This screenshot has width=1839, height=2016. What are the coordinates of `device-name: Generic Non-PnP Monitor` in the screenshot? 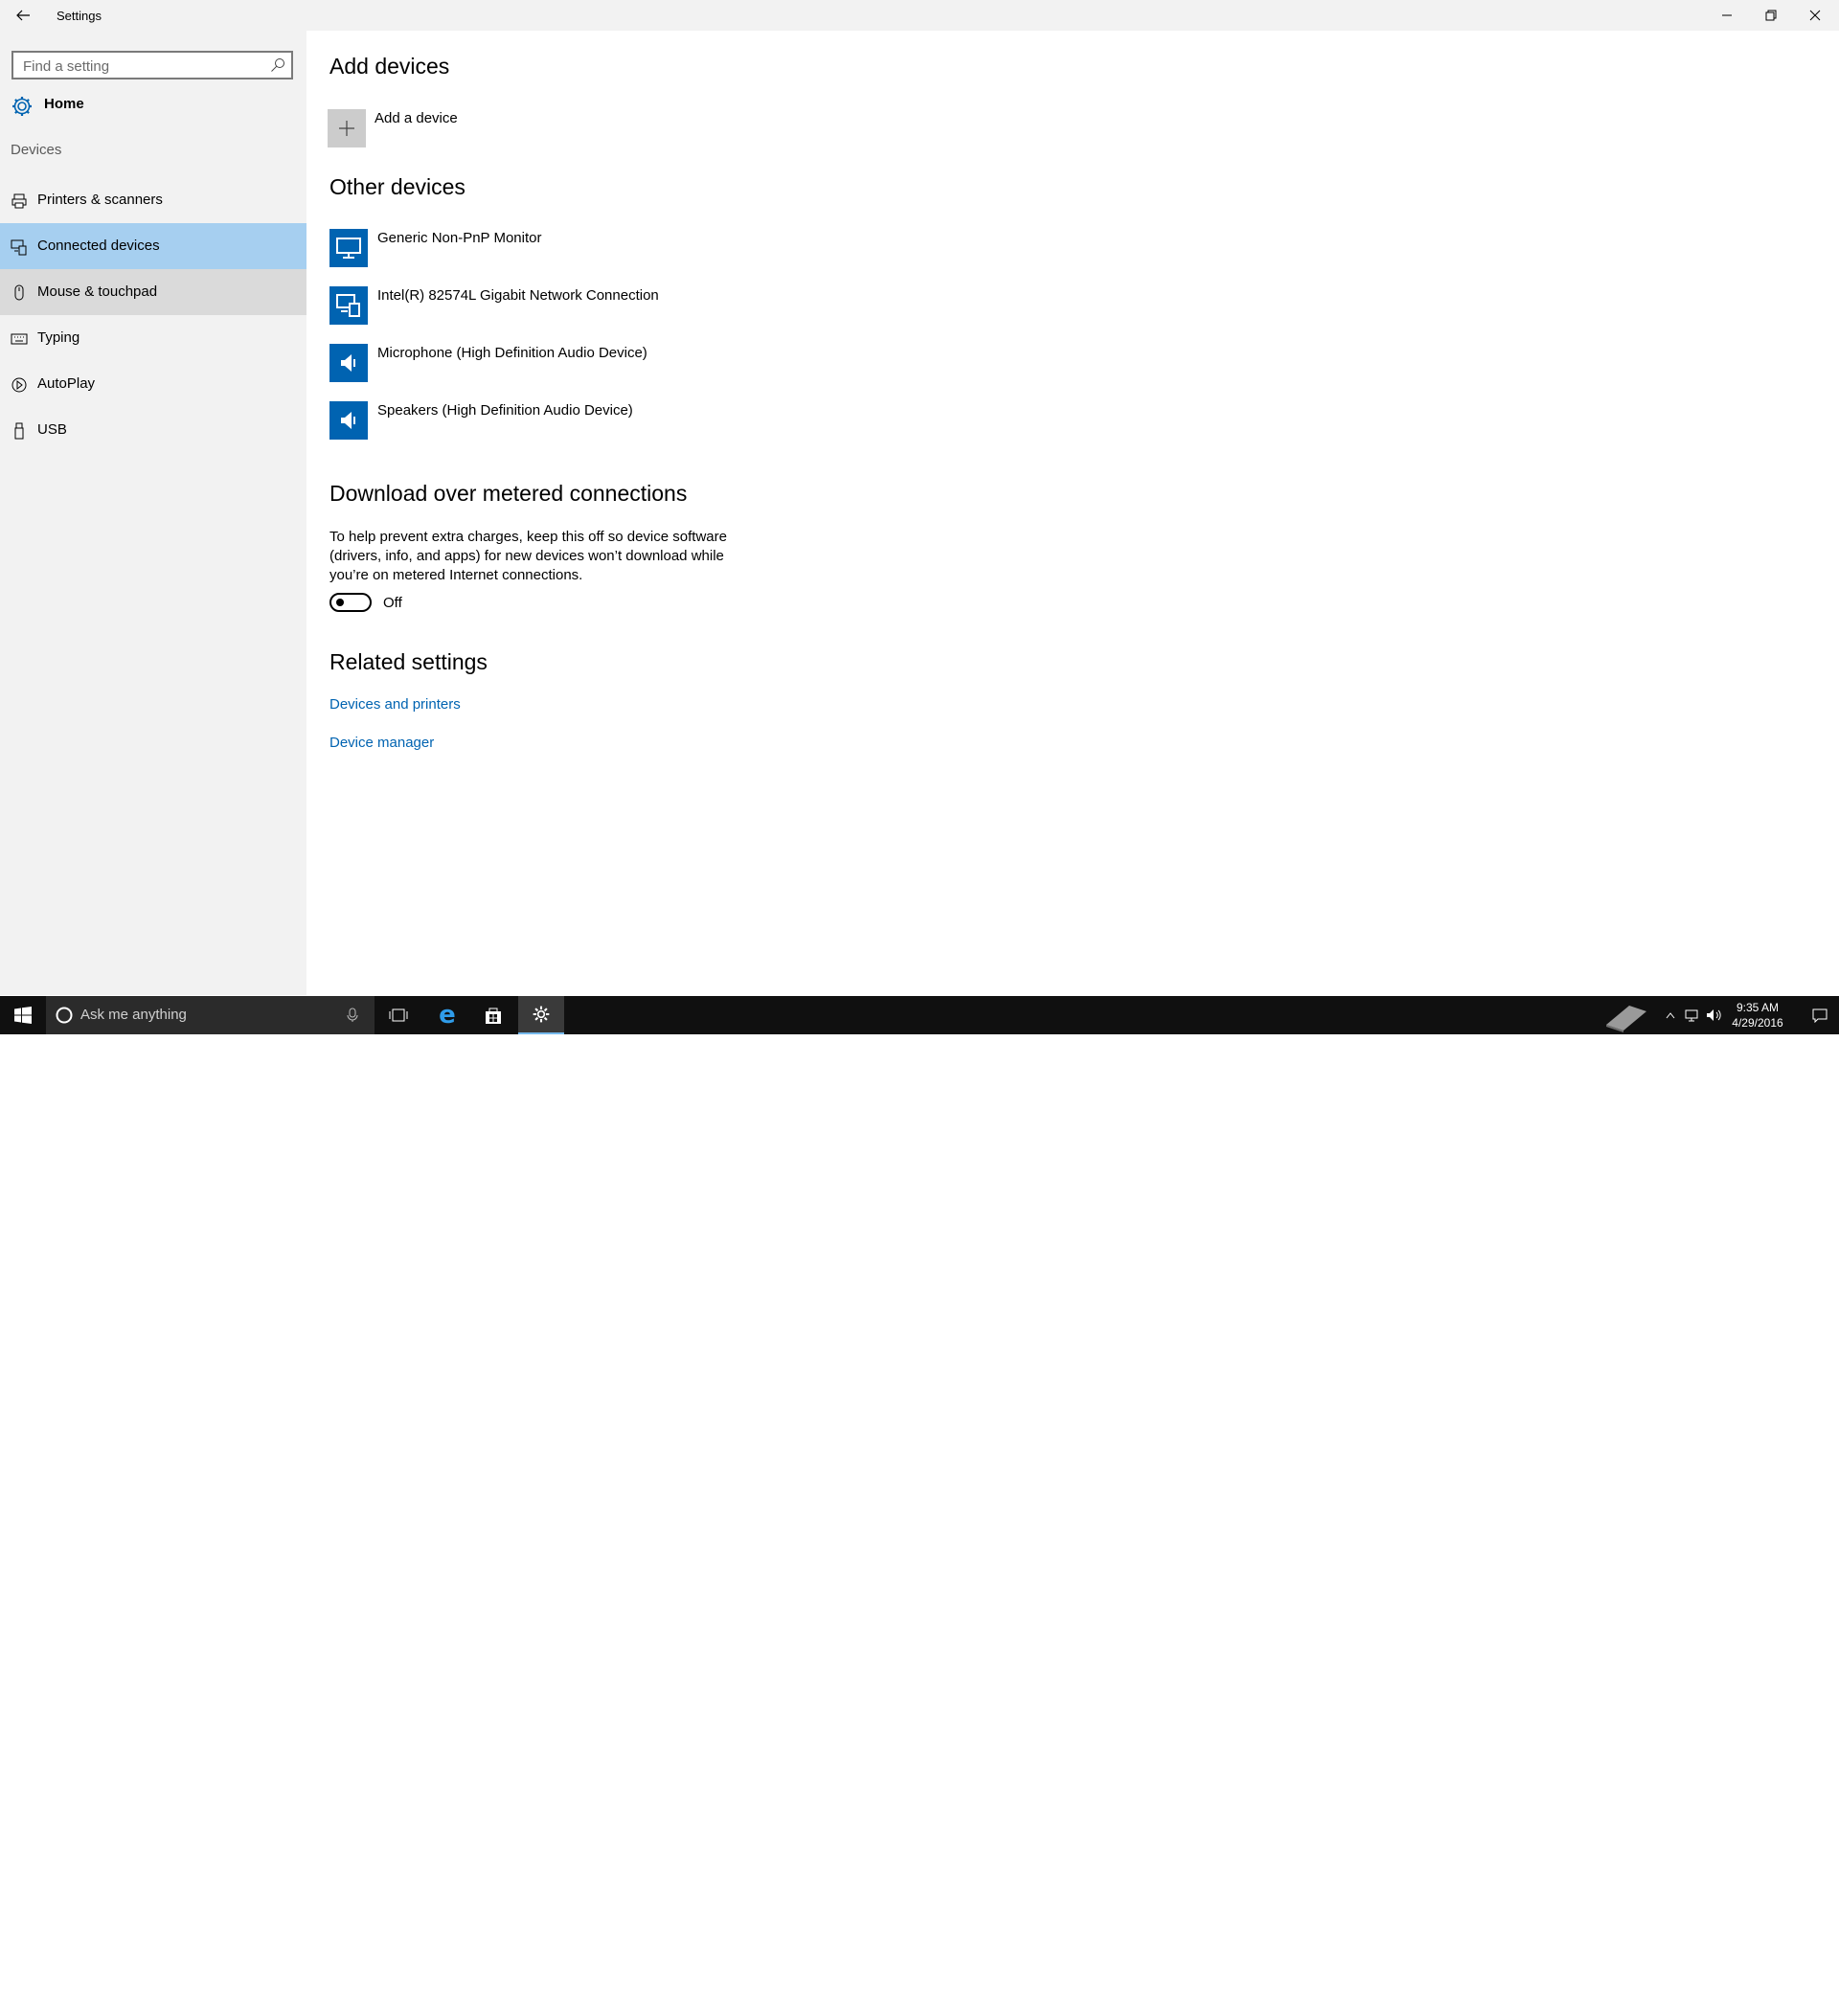 It's located at (459, 238).